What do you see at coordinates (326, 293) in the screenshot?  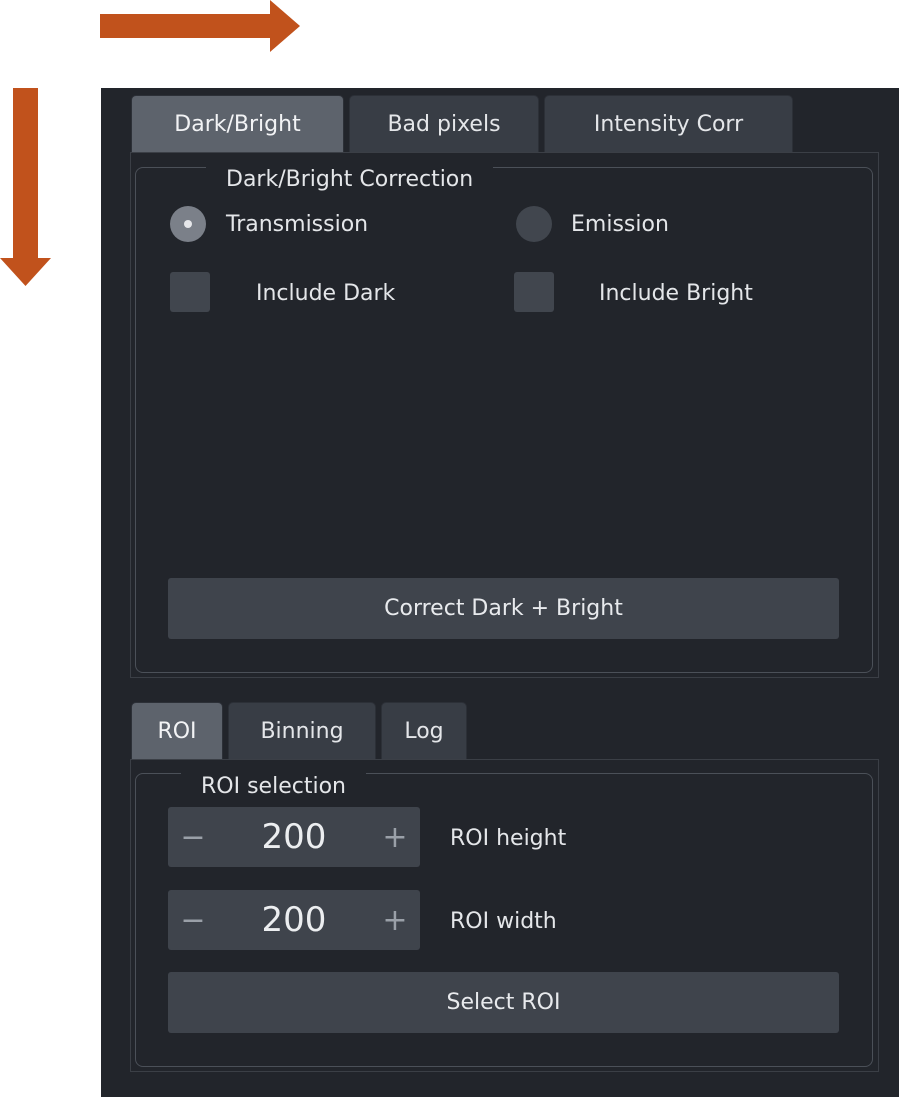 I see `include-dark-label: Include Dark` at bounding box center [326, 293].